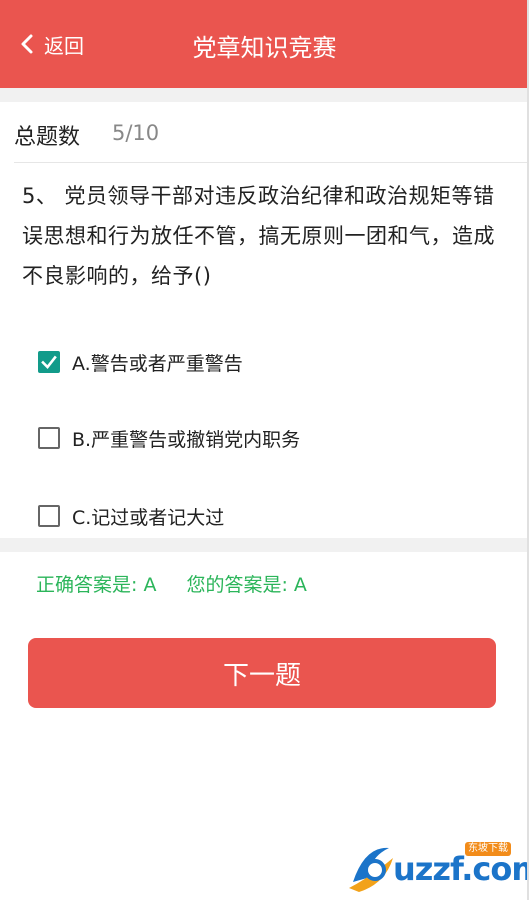 The height and width of the screenshot is (900, 529). I want to click on option-a-checkbox, so click(49, 362).